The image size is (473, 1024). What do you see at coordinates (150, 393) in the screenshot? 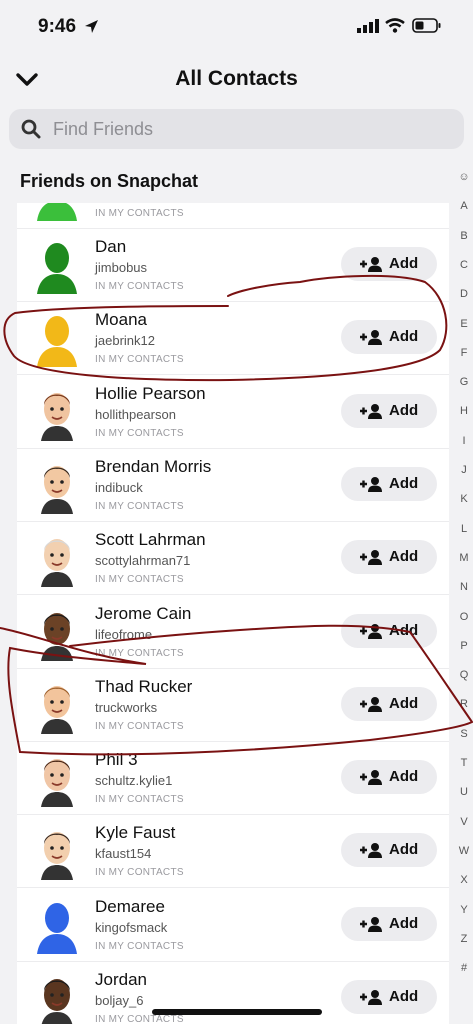
I see `contact-name: Hollie Pearson` at bounding box center [150, 393].